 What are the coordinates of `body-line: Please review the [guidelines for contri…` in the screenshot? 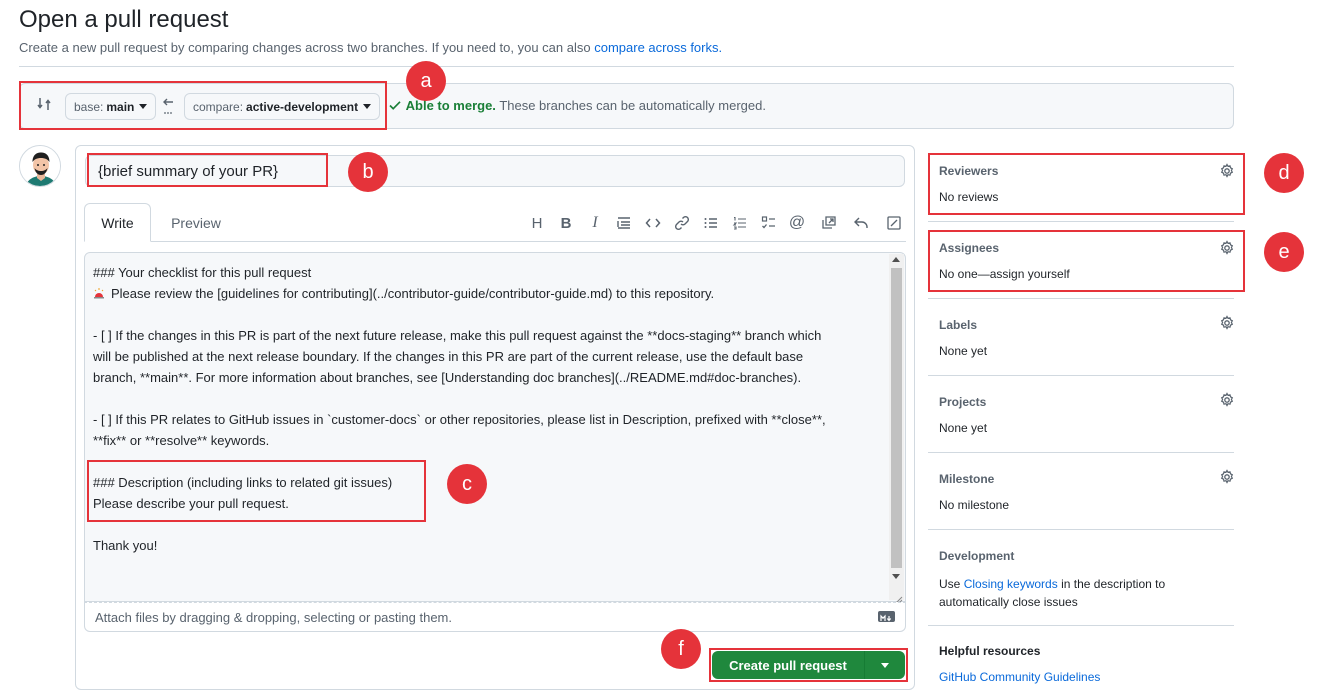 It's located at (488, 293).